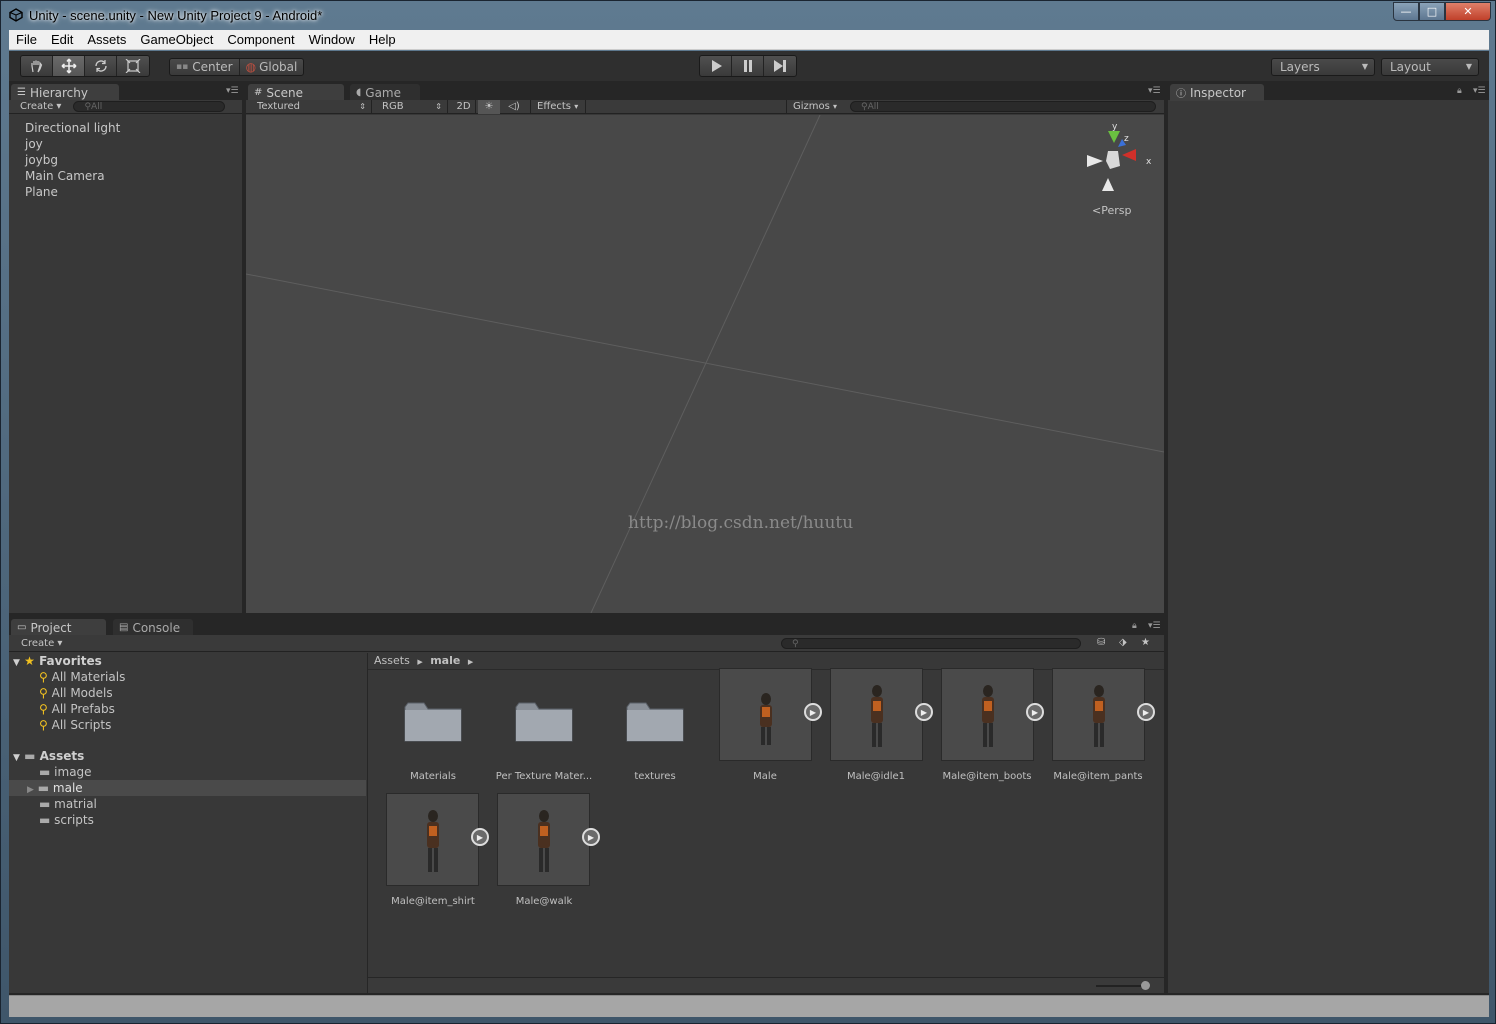 The width and height of the screenshot is (1496, 1024). I want to click on menu-help: Help, so click(382, 39).